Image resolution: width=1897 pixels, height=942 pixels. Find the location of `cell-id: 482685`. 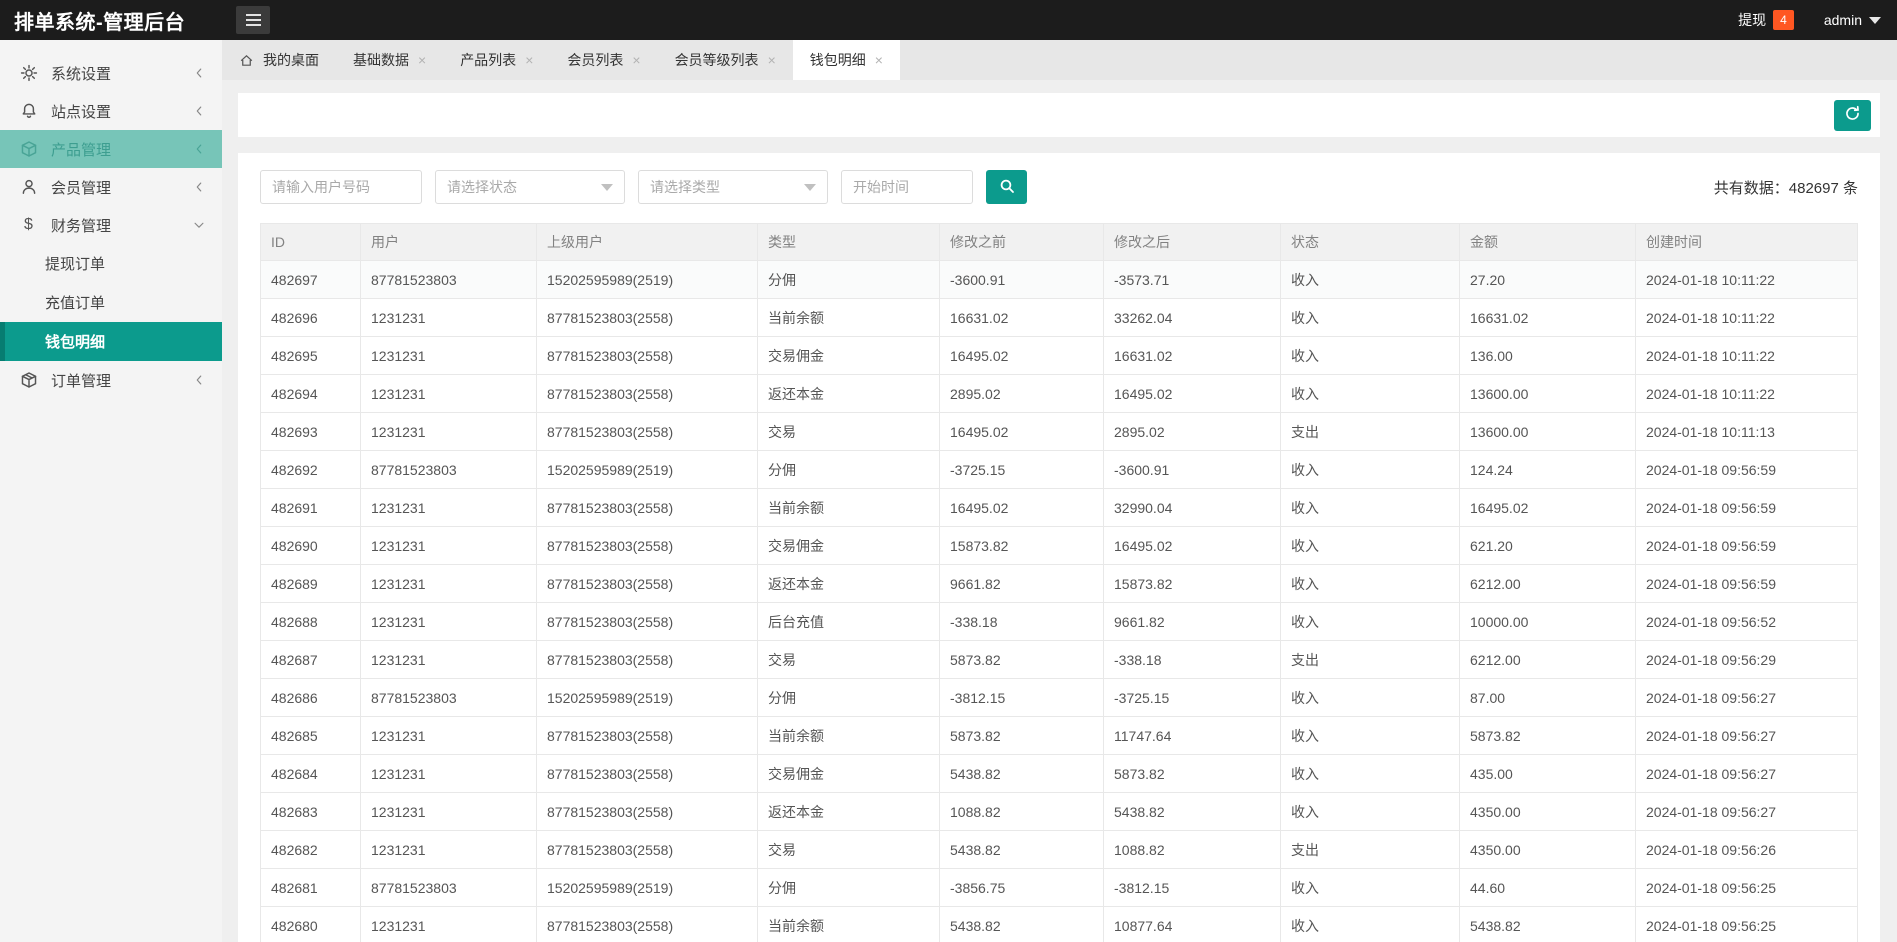

cell-id: 482685 is located at coordinates (310, 735).